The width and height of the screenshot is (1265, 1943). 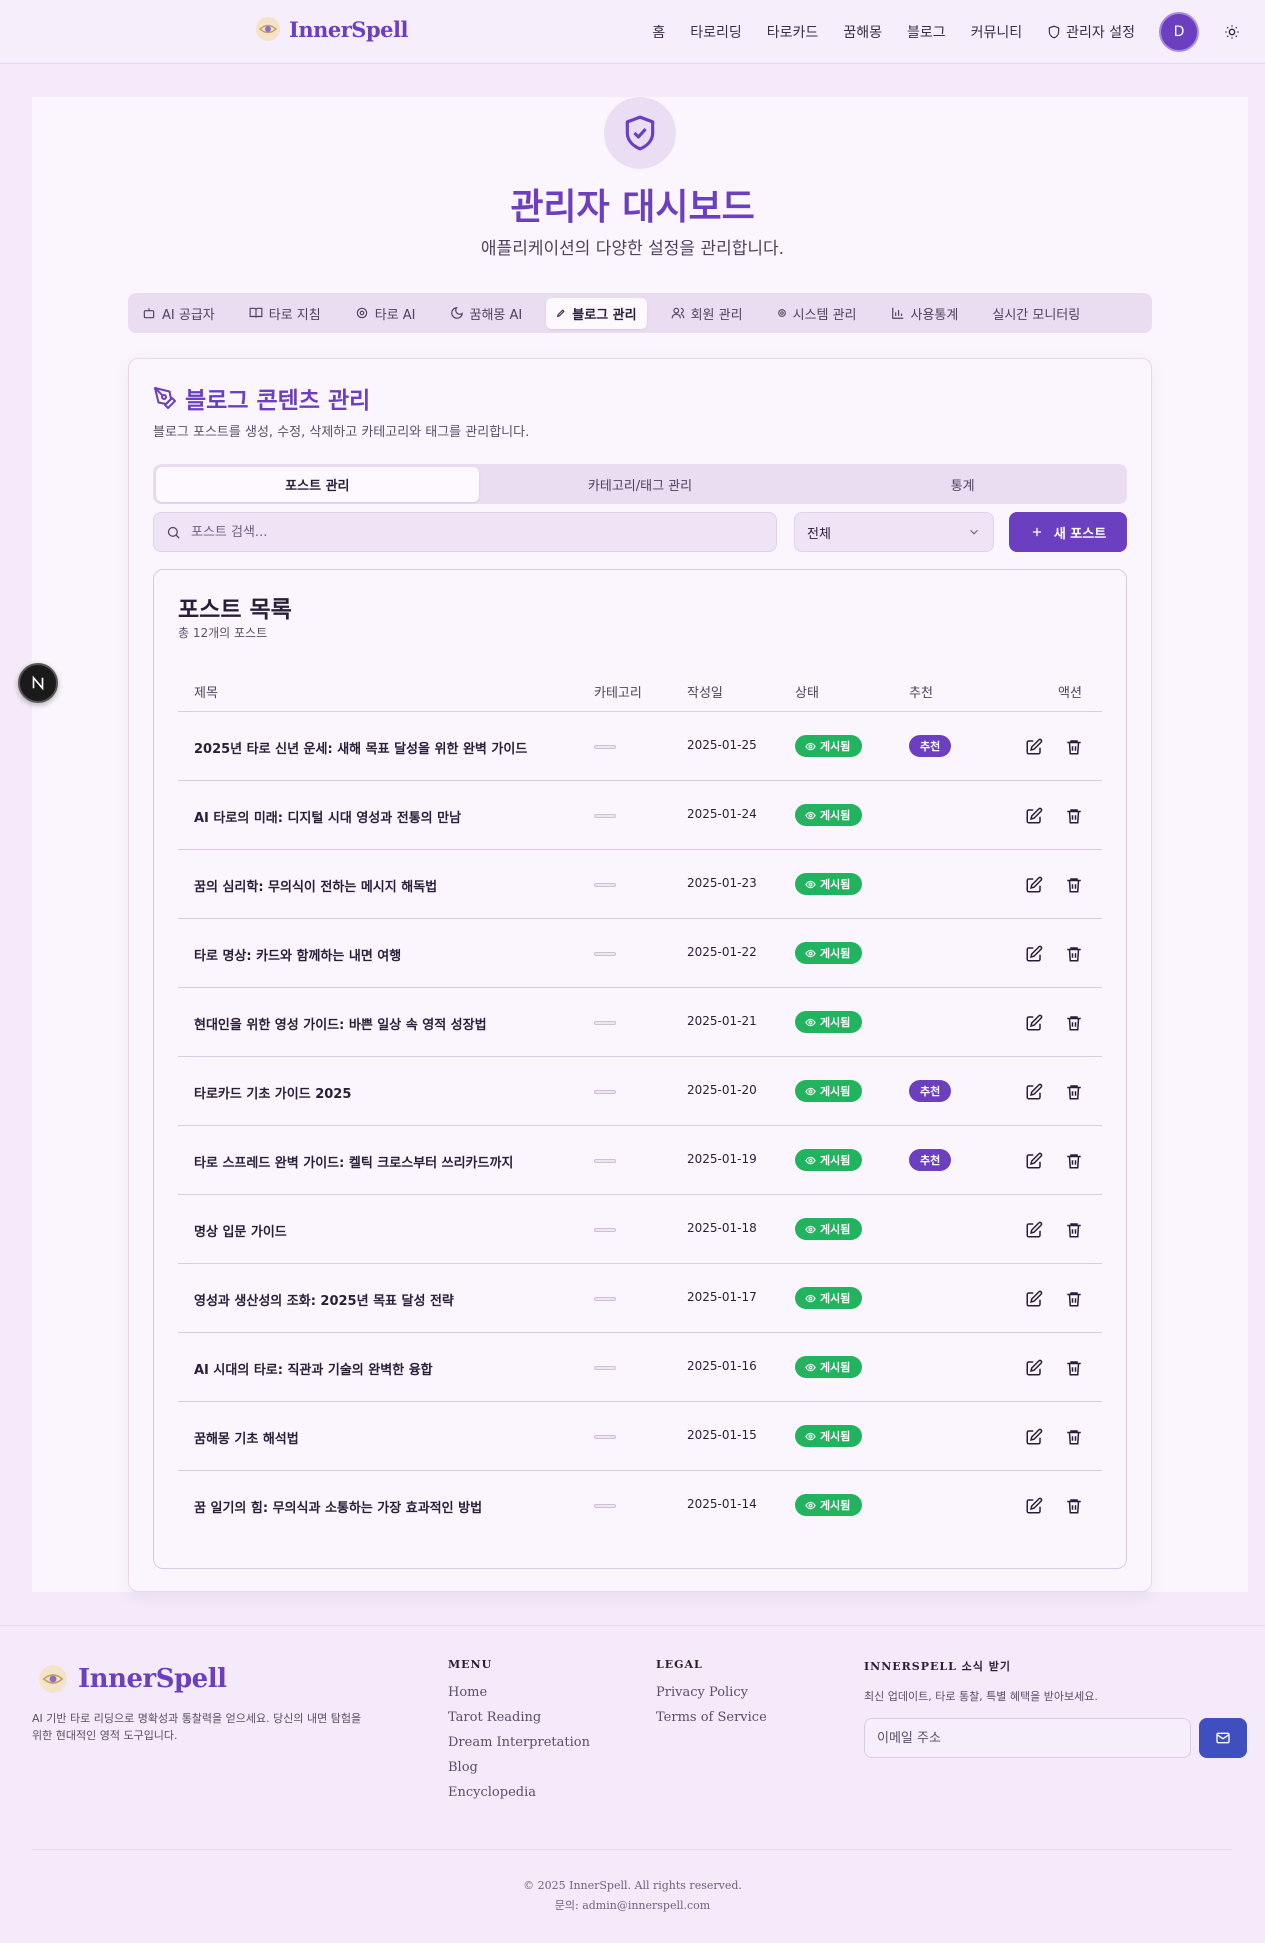 What do you see at coordinates (640, 1229) in the screenshot?
I see `table-row: 명상 입문 가이드 2025-01-18 게시됨` at bounding box center [640, 1229].